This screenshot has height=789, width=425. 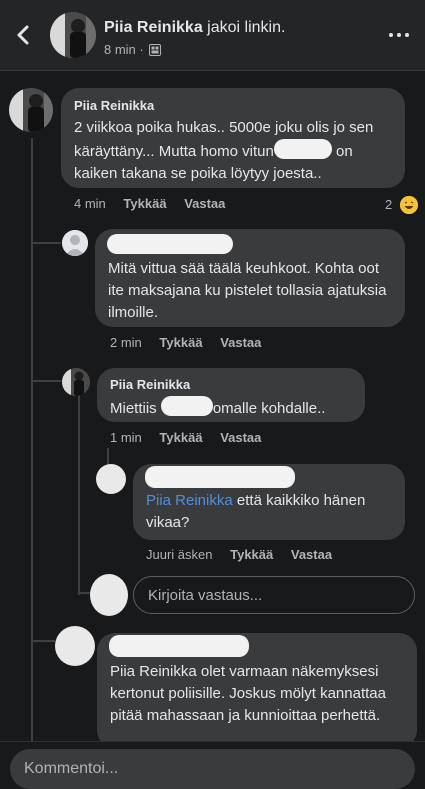 What do you see at coordinates (153, 27) in the screenshot?
I see `author-name: Piia Reinikka` at bounding box center [153, 27].